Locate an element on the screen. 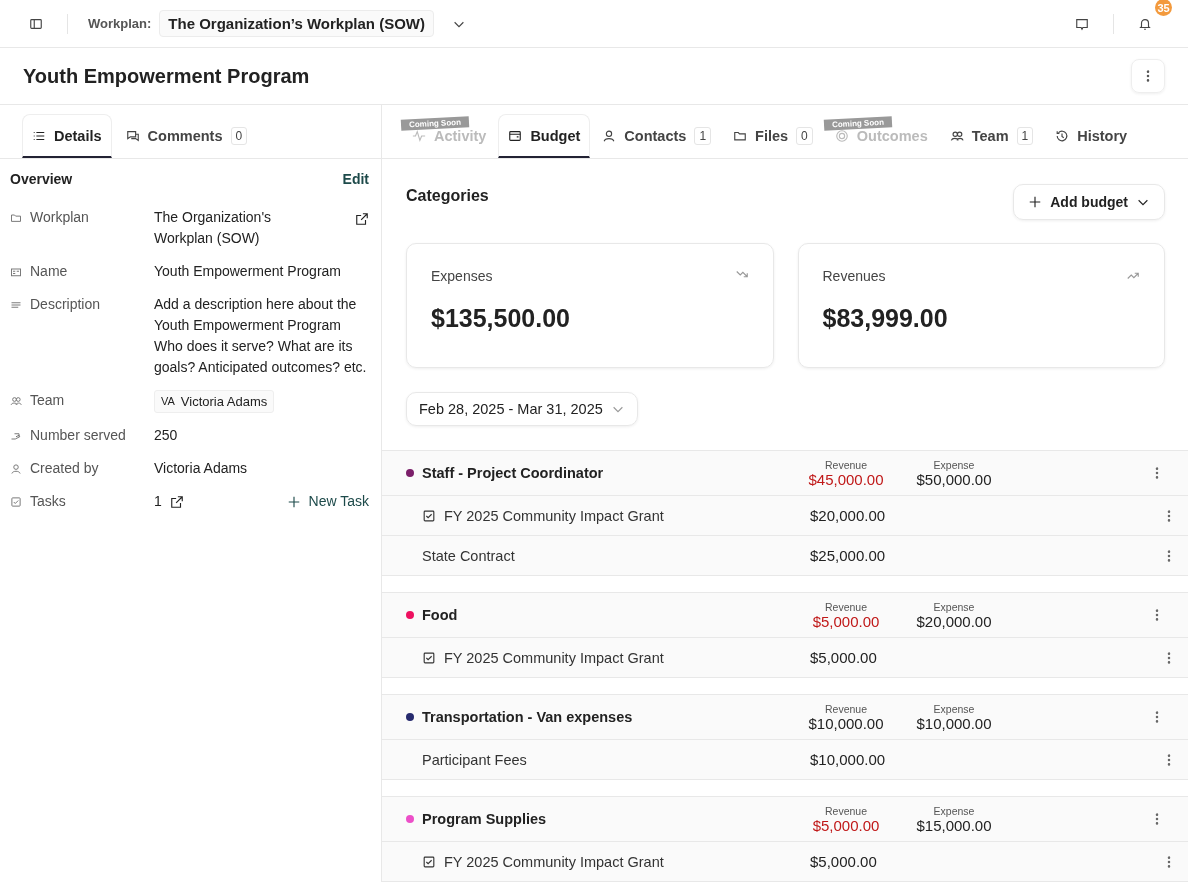 The height and width of the screenshot is (882, 1188). edit-link: Edit is located at coordinates (355, 179).